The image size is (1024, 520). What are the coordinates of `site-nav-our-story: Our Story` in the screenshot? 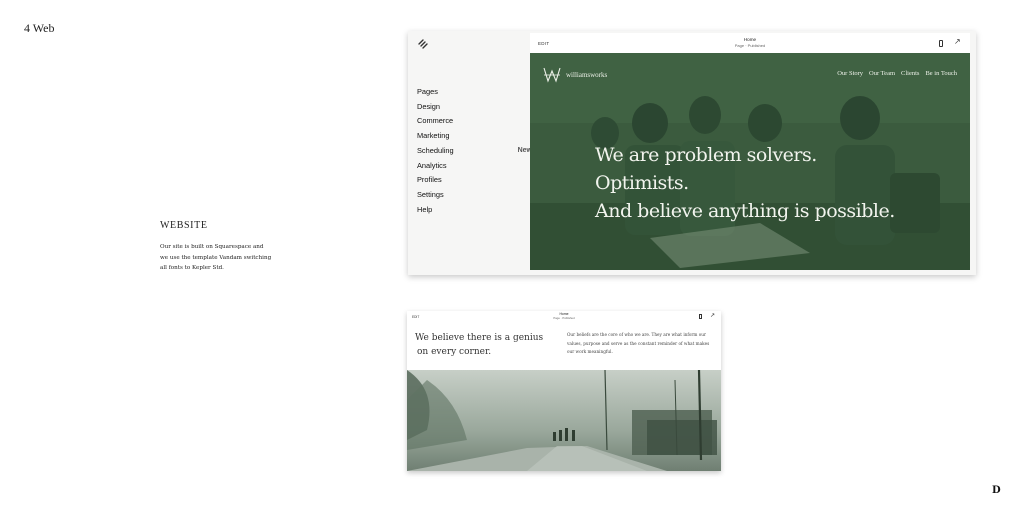 It's located at (850, 73).